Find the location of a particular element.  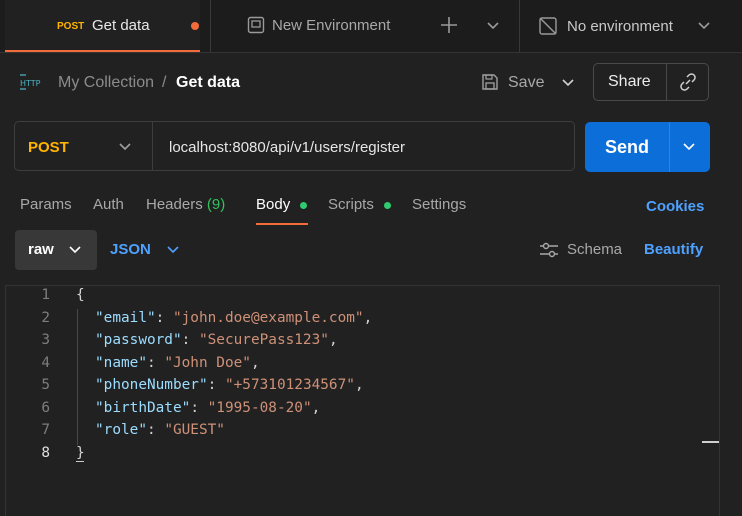

code-line: 3 "password": "SecurePass123", is located at coordinates (350, 343).